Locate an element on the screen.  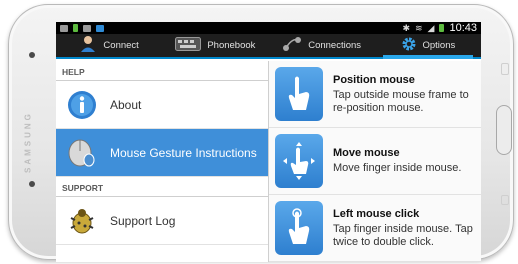
brand-logo: SAMSUNG is located at coordinates (28, 142).